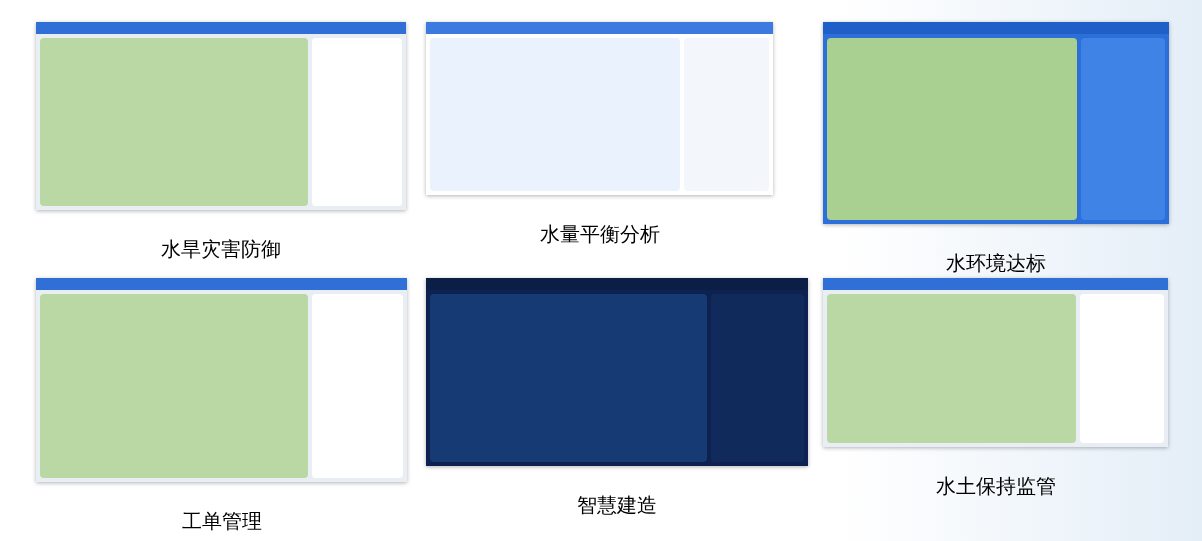 This screenshot has width=1202, height=541. I want to click on caption: 水土保持监管, so click(995, 486).